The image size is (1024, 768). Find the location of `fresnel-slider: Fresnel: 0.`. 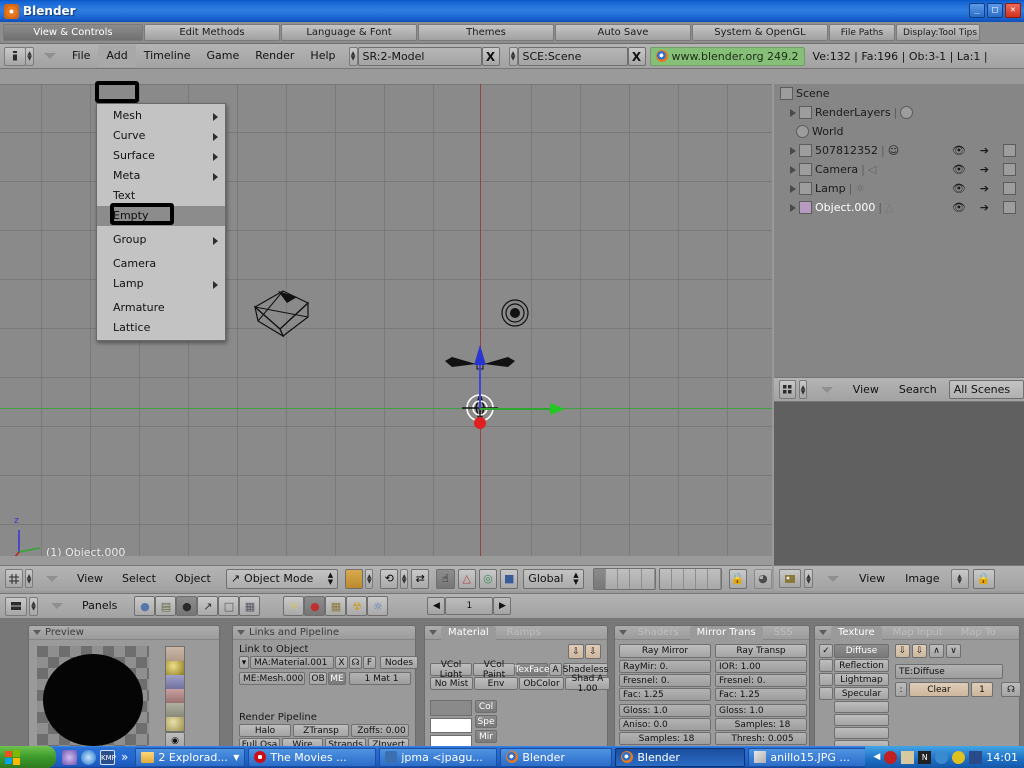

fresnel-slider: Fresnel: 0. is located at coordinates (665, 680).